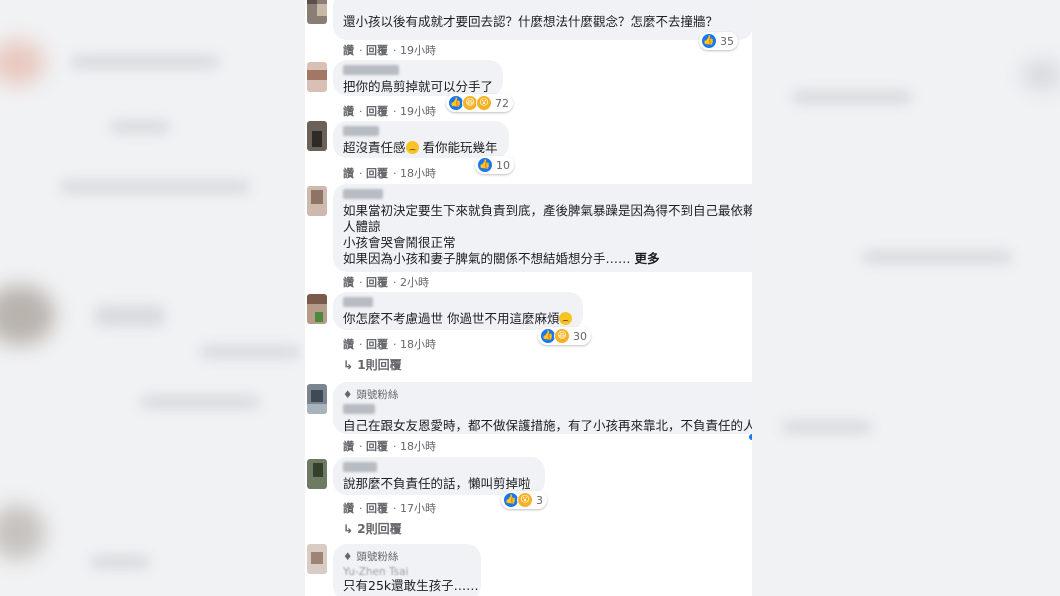 Image resolution: width=1060 pixels, height=596 pixels. I want to click on comment-bubble: 你怎麼不考慮過世 你過世不用這麼麻煩, so click(458, 311).